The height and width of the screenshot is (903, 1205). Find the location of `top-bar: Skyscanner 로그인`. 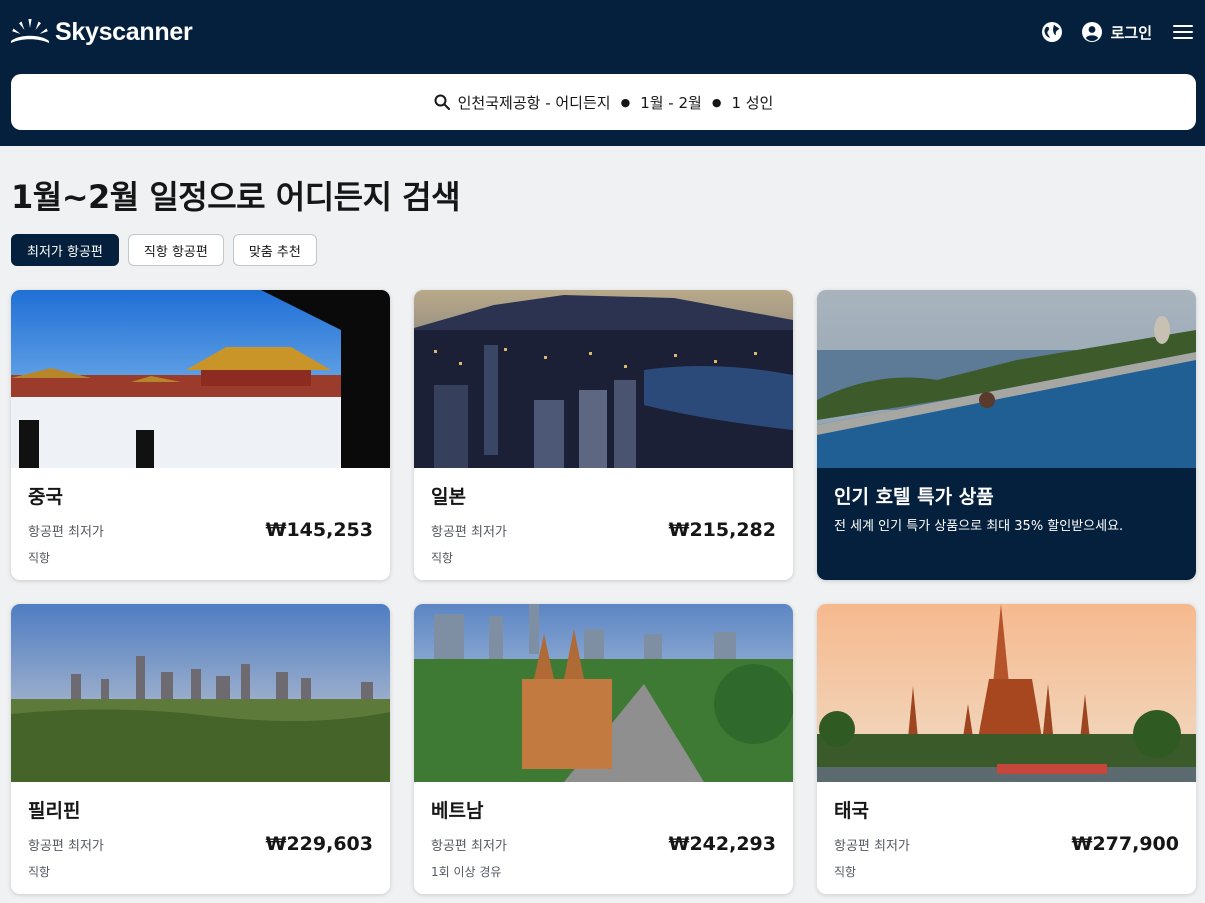

top-bar: Skyscanner 로그인 is located at coordinates (602, 32).